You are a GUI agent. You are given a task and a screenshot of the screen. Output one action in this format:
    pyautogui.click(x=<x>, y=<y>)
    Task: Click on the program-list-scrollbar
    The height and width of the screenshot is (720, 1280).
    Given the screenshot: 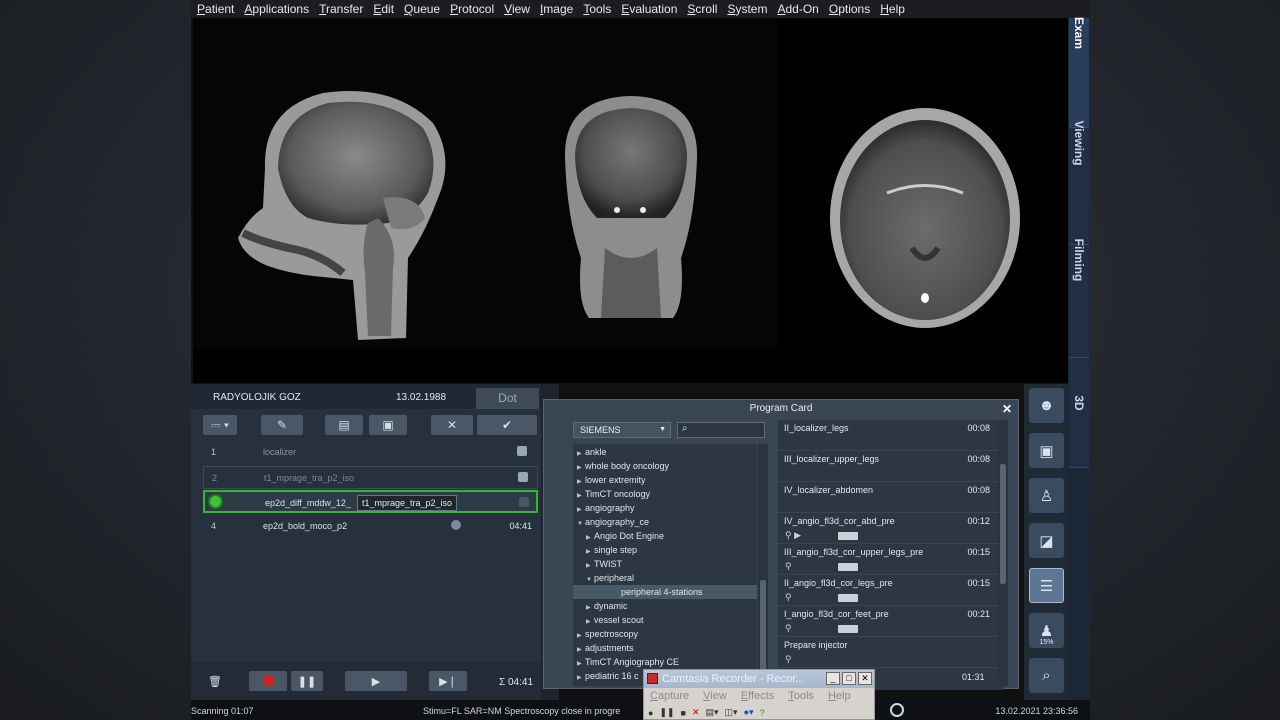 What is the action you would take?
    pyautogui.click(x=1003, y=553)
    